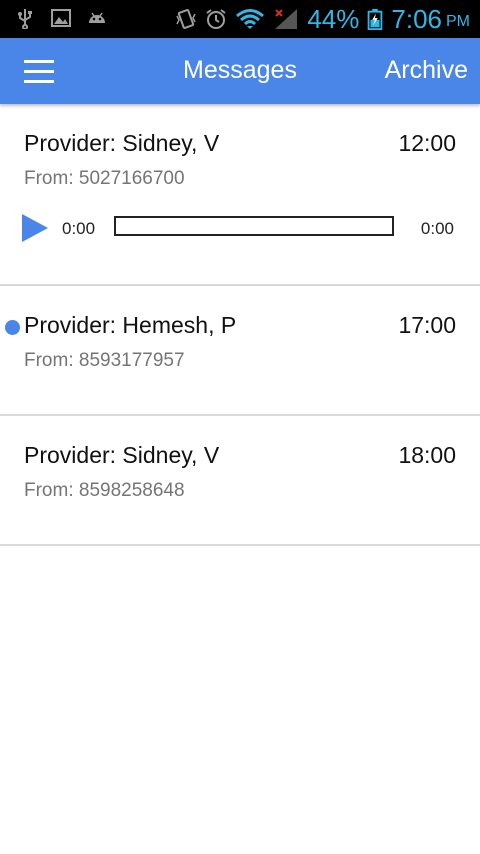 The image size is (480, 854). I want to click on message-time: 12:00, so click(427, 143).